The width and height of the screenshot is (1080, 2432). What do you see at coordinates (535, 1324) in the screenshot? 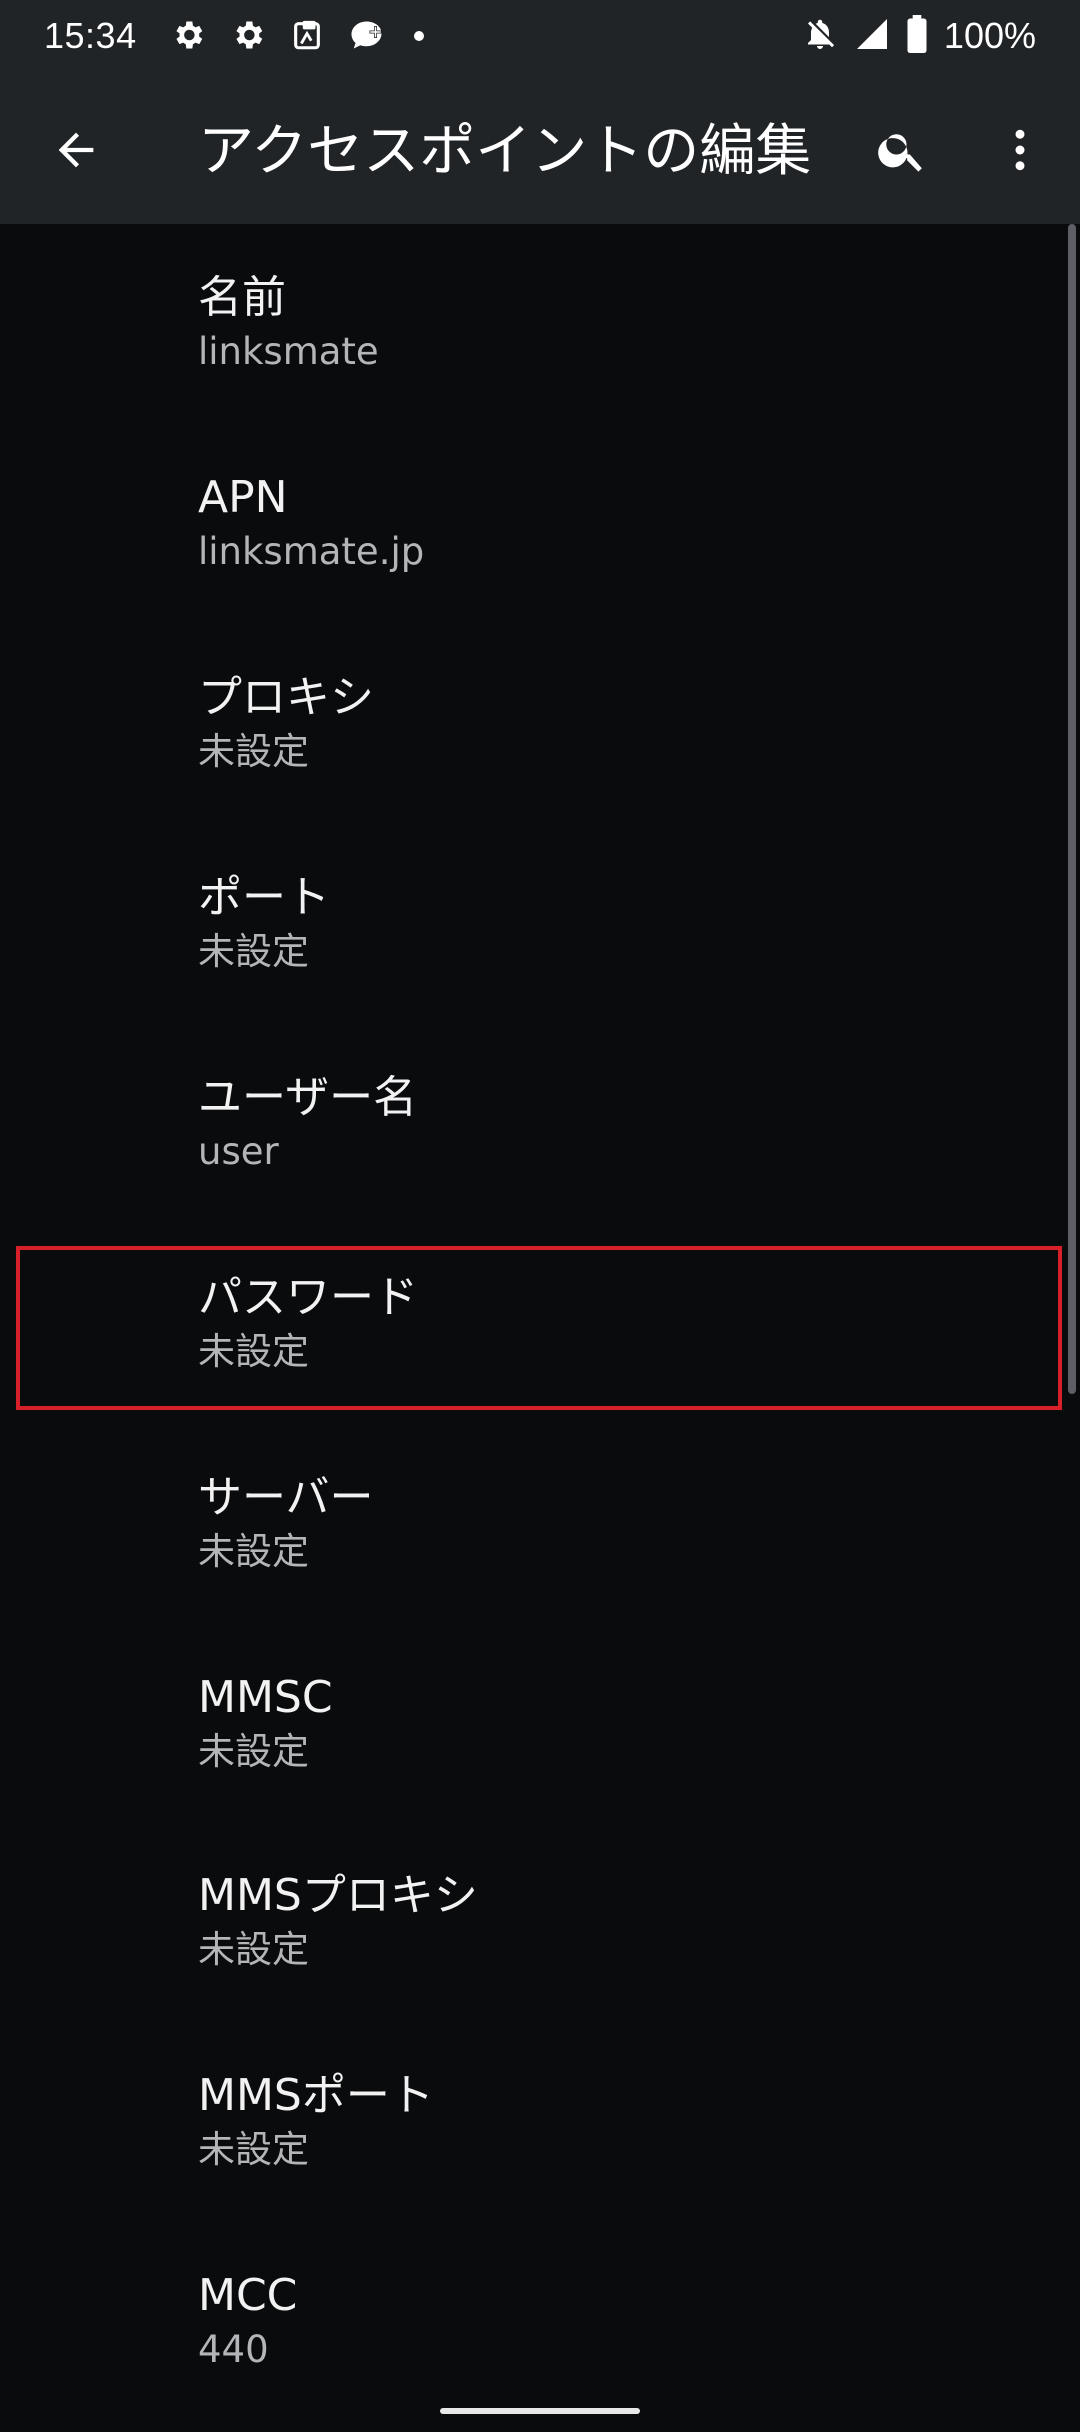
I see `setting-password: パスワード 未設定` at bounding box center [535, 1324].